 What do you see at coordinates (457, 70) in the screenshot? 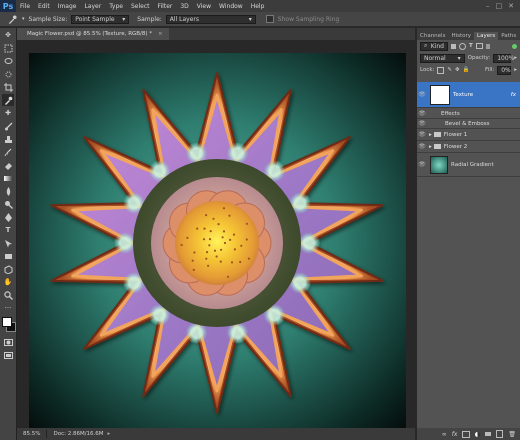
I see `lock-position-icon: ✥` at bounding box center [457, 70].